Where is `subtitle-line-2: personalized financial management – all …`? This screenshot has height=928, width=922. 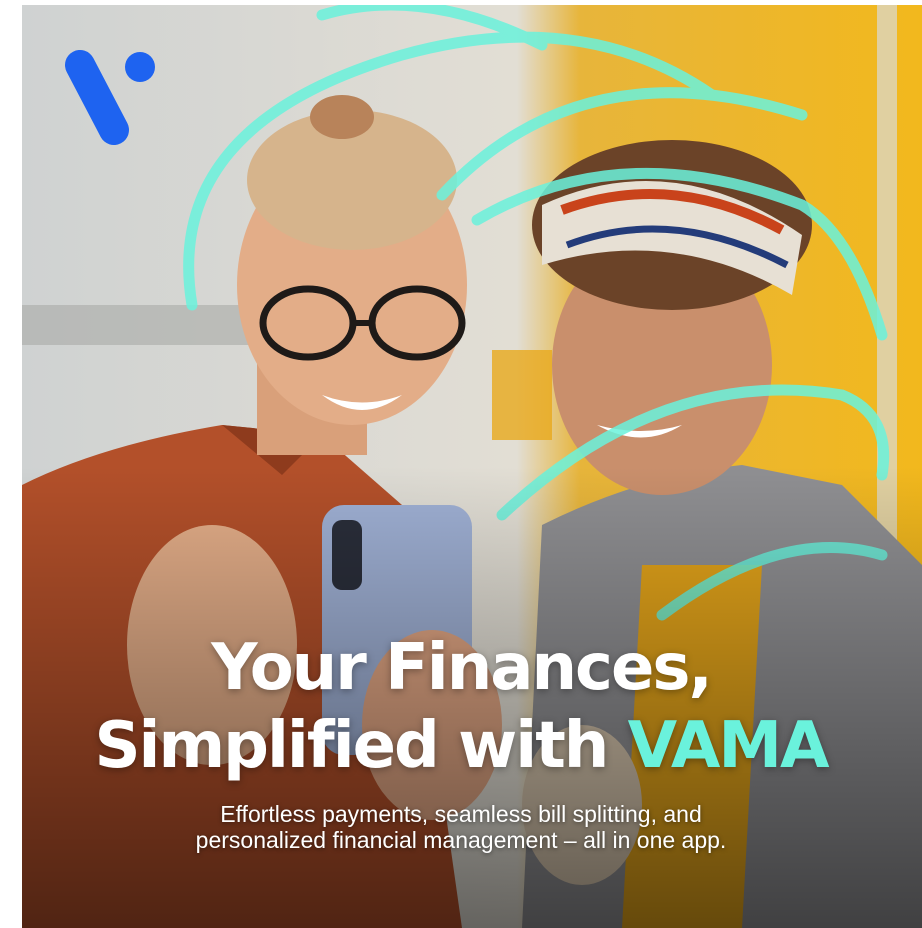
subtitle-line-2: personalized financial management – all … is located at coordinates (461, 840).